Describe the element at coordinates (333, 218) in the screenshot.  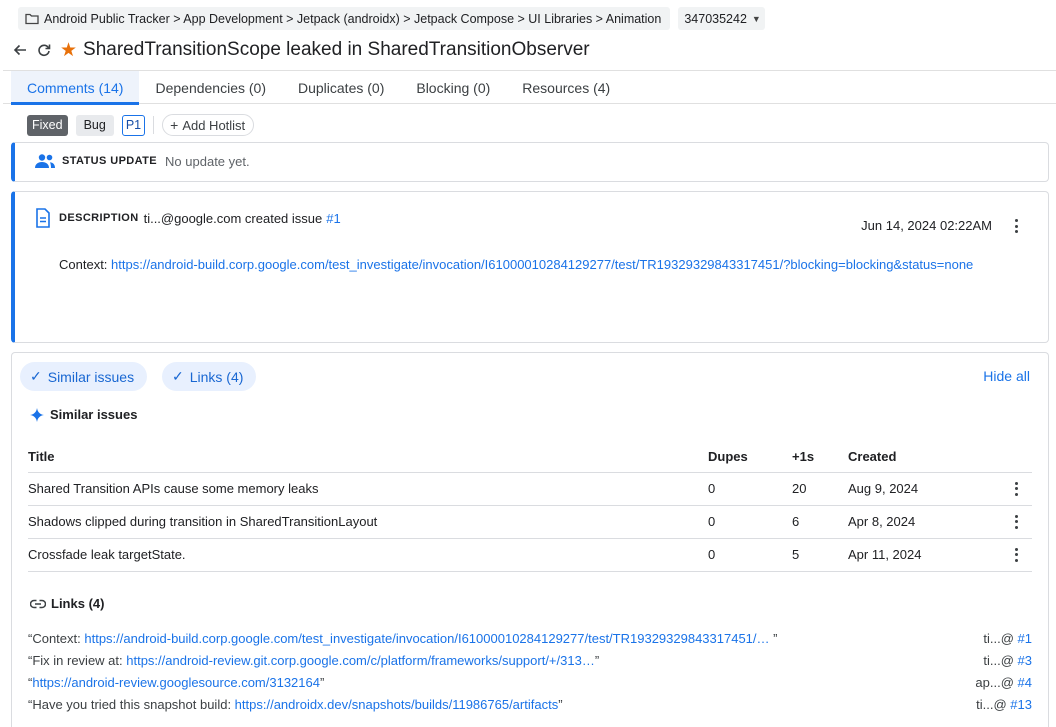
I see `issue-ref-link: #1` at that location.